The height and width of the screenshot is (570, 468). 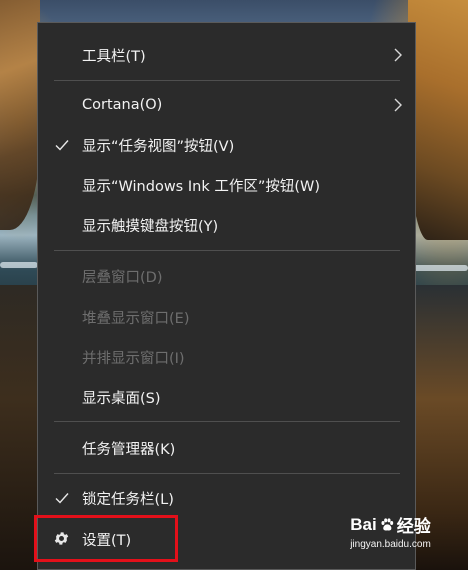 I want to click on menu-item-task-manager: 任务管理器(K), so click(x=226, y=448).